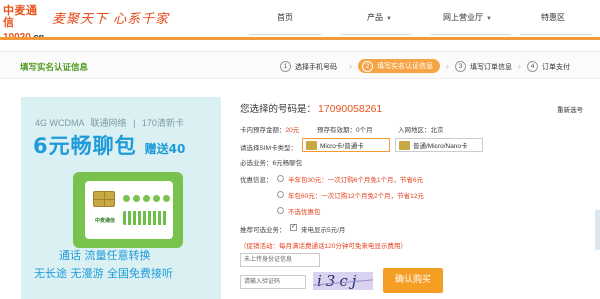  I want to click on prepaid-row: 卡内预存金额：20元, so click(269, 129).